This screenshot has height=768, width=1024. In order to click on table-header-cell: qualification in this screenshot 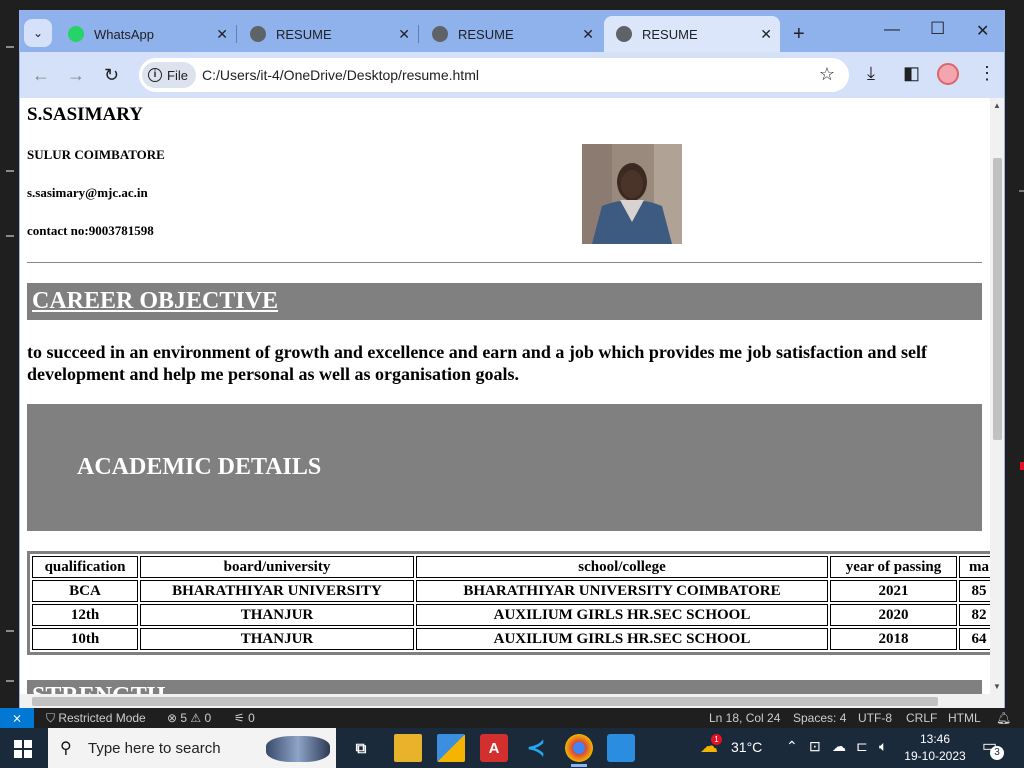, I will do `click(85, 567)`.